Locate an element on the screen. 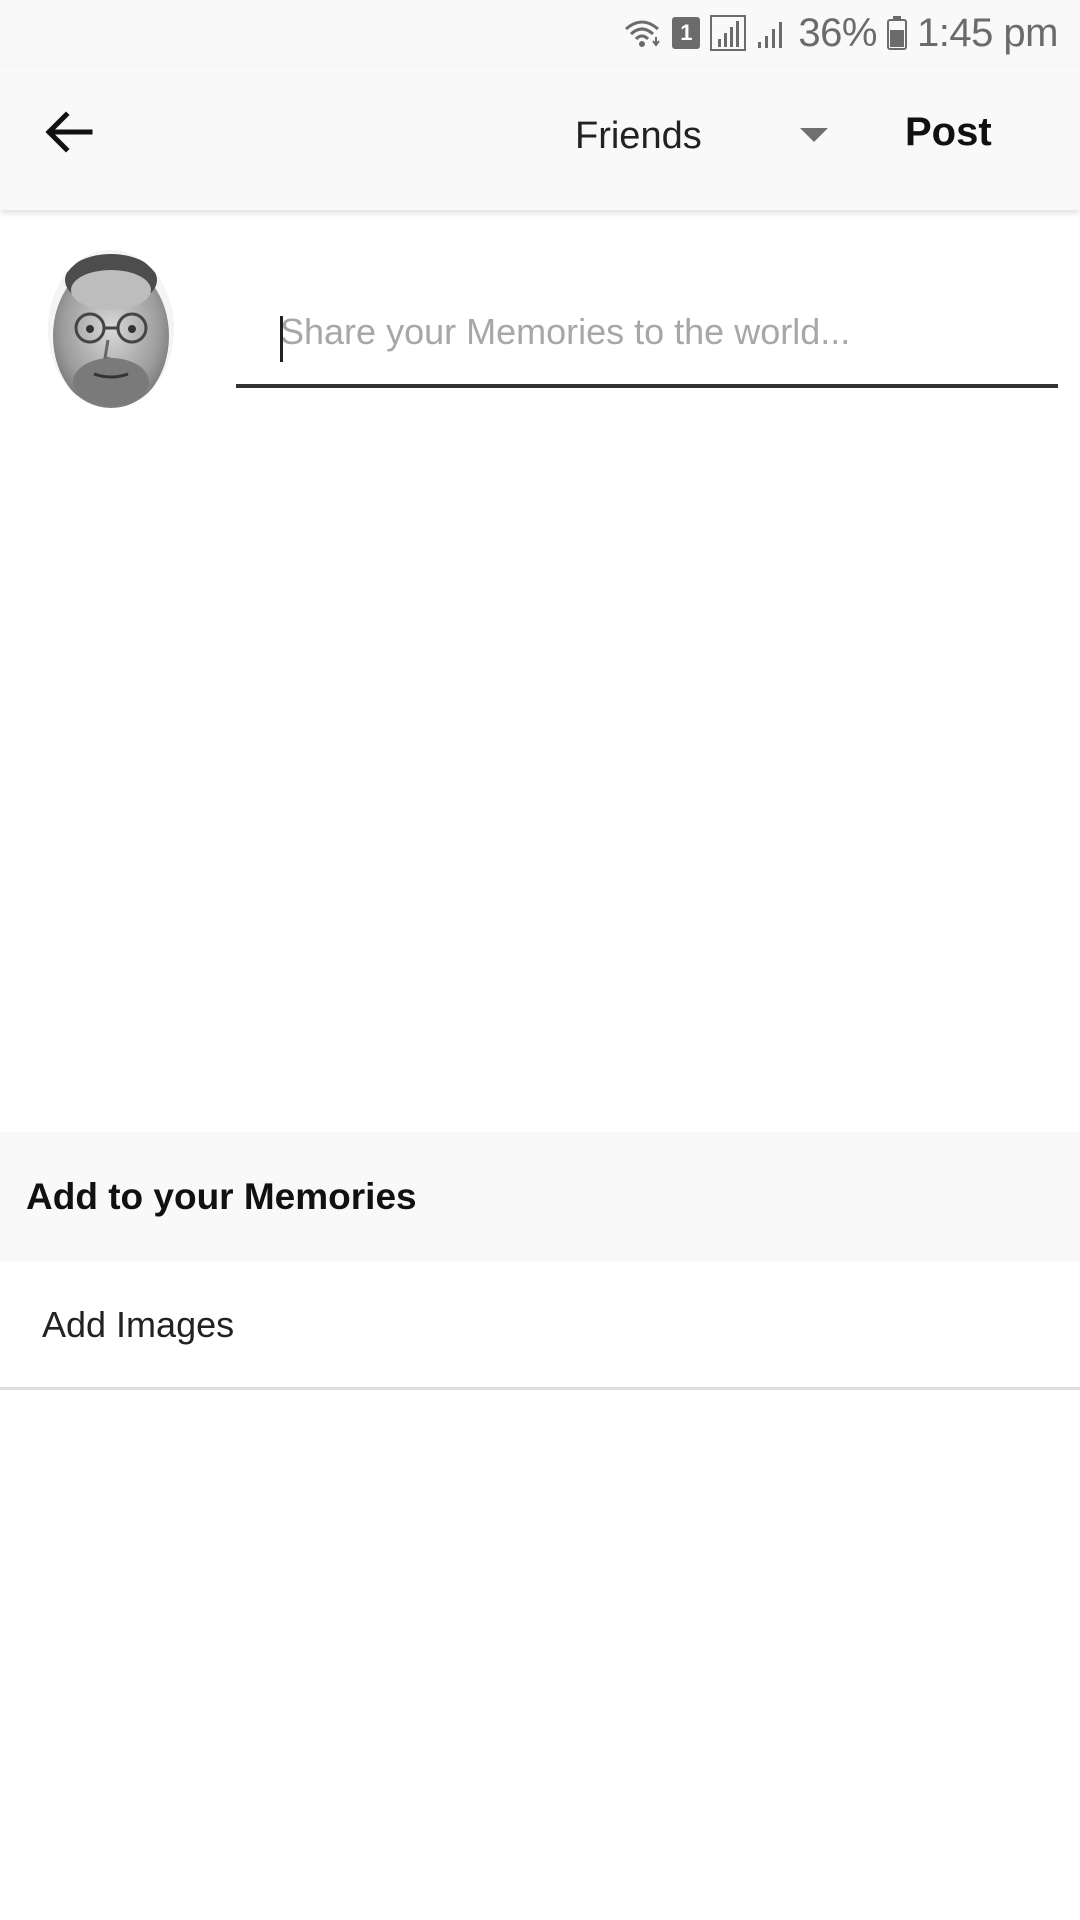  clock: 1:45 pm is located at coordinates (987, 32).